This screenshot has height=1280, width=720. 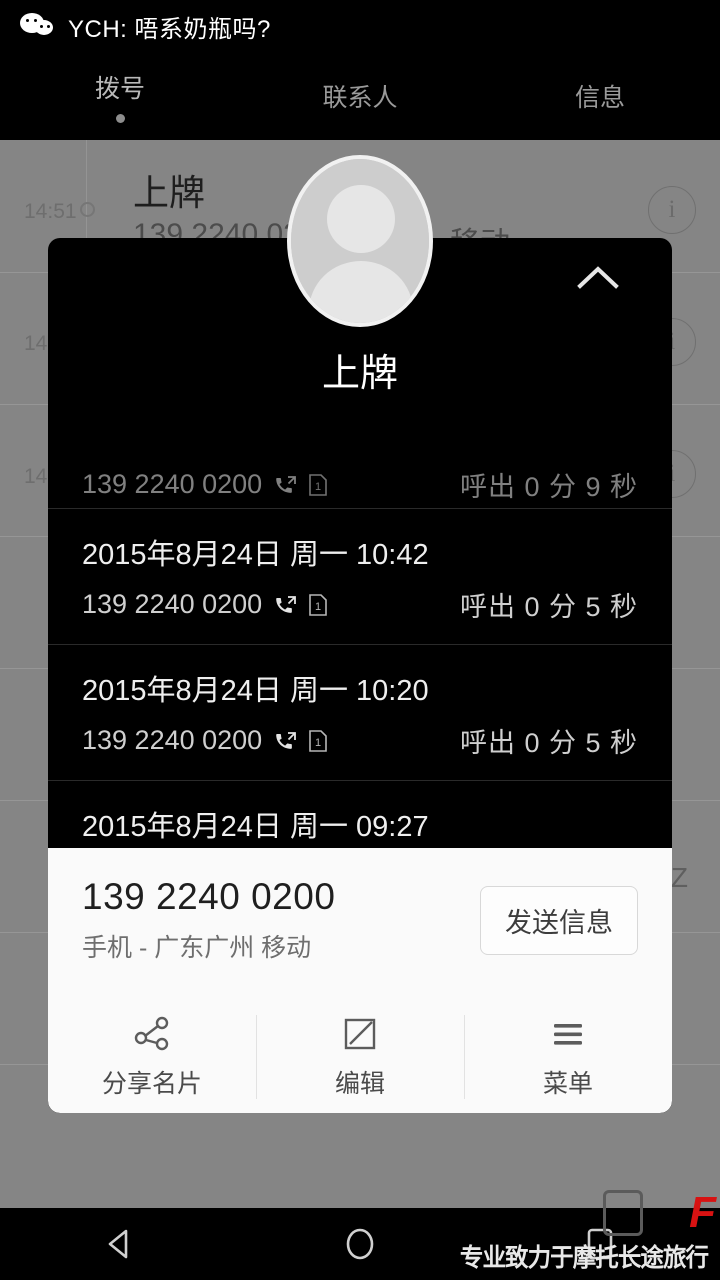 What do you see at coordinates (209, 896) in the screenshot?
I see `card-phone-number: 139 2240 0200` at bounding box center [209, 896].